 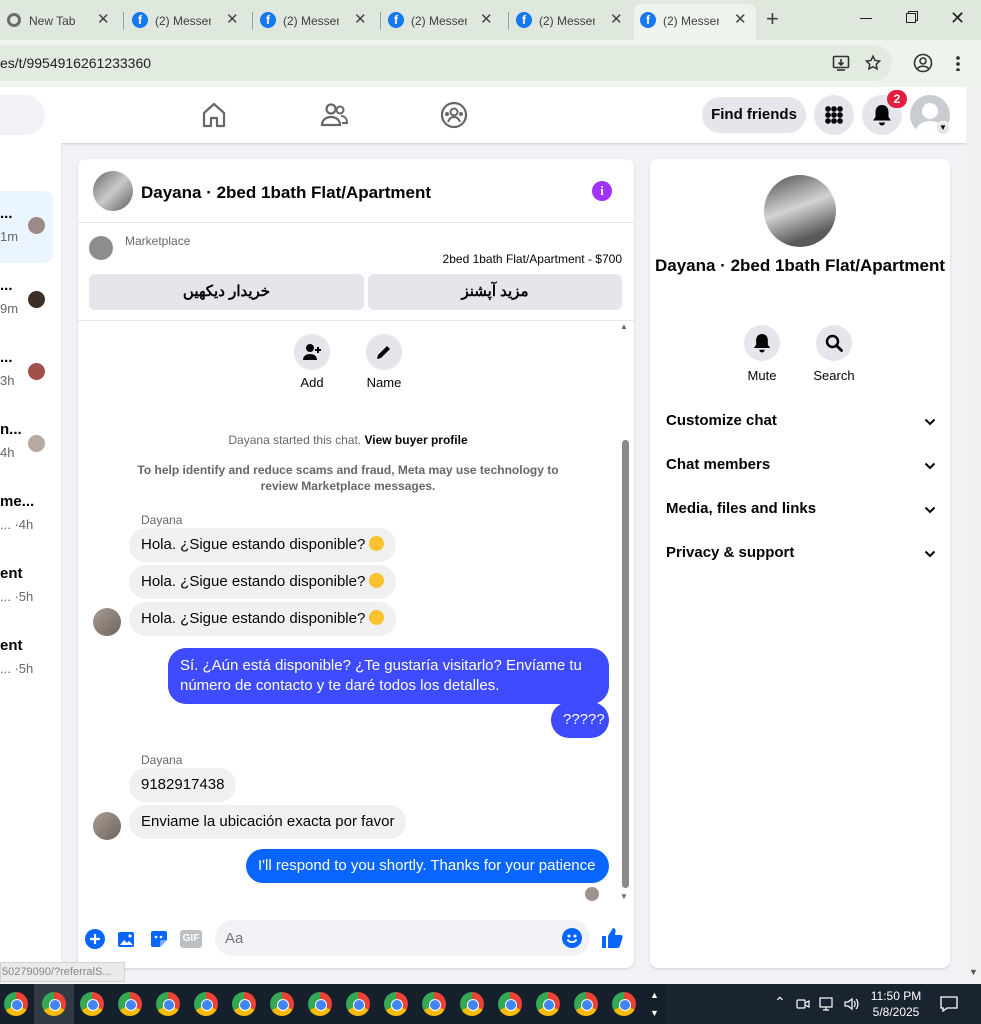 I want to click on profile-avatar, so click(x=800, y=211).